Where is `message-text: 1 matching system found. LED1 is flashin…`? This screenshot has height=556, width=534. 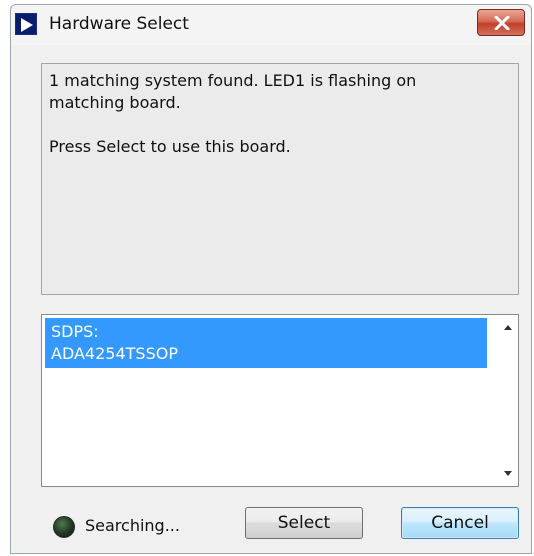 message-text: 1 matching system found. LED1 is flashin… is located at coordinates (269, 114).